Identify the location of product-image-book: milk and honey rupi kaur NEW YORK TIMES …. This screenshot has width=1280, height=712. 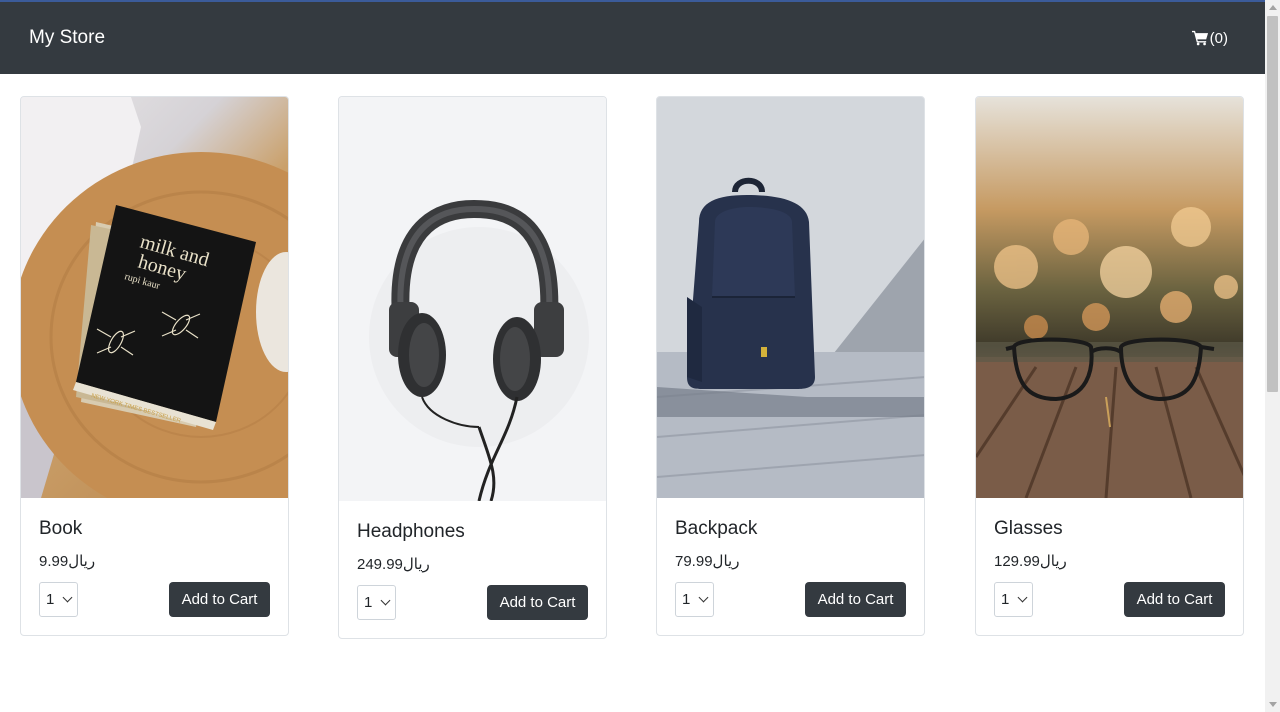
(154, 297).